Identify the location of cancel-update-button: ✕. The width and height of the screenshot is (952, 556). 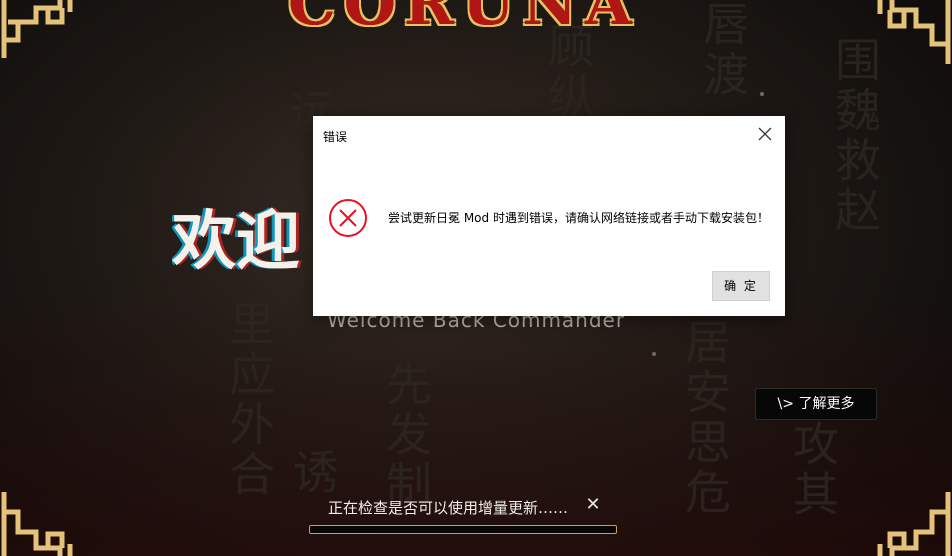
(593, 505).